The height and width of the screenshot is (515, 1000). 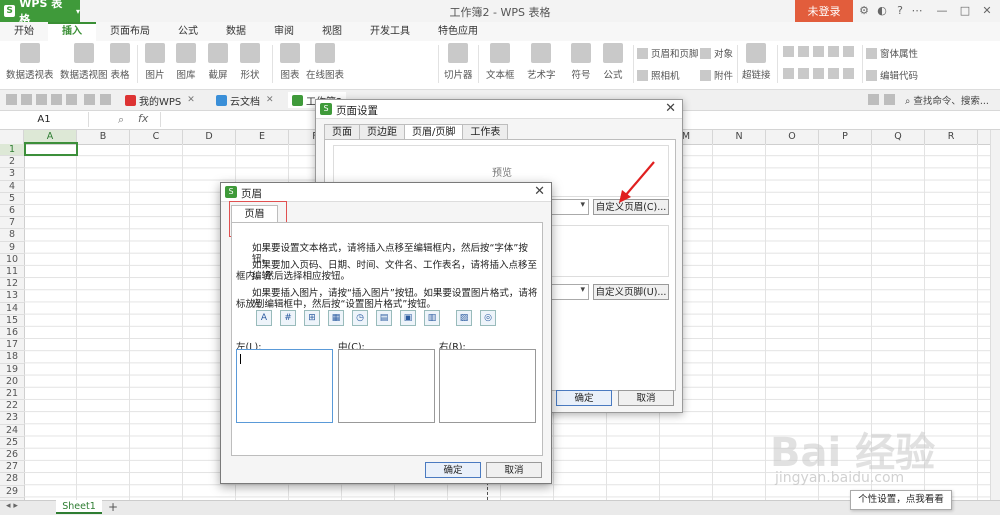 What do you see at coordinates (188, 31) in the screenshot?
I see `menu-tab-3: 公式` at bounding box center [188, 31].